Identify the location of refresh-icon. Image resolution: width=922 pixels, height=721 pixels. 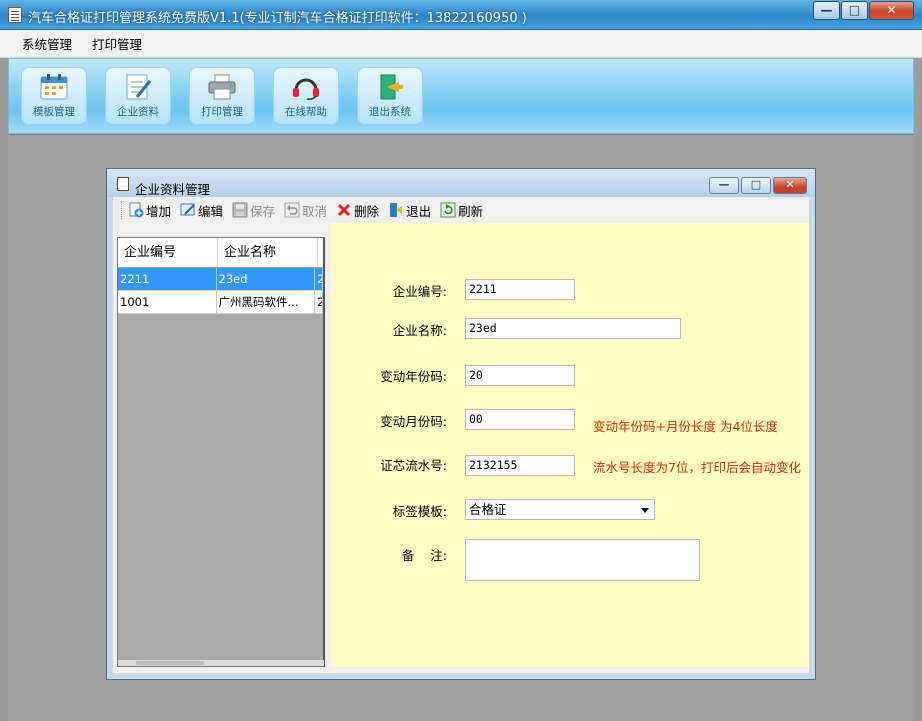
(448, 210).